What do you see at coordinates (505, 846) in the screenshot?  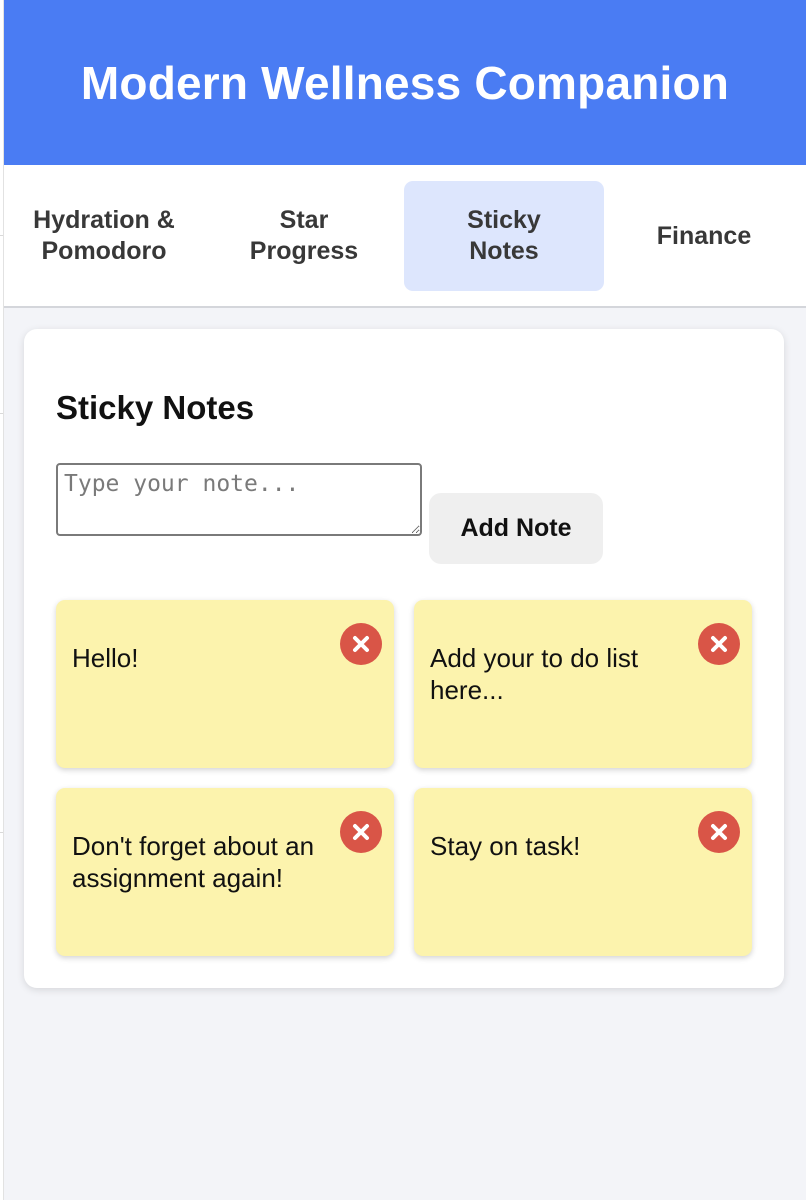 I see `note-text: Stay on task!` at bounding box center [505, 846].